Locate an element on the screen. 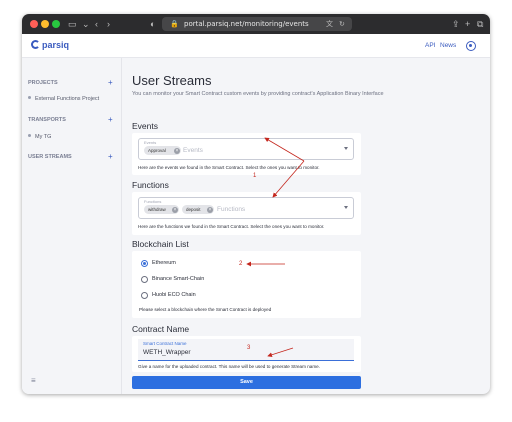 The image size is (512, 422). chip-label: withdraw is located at coordinates (157, 209).